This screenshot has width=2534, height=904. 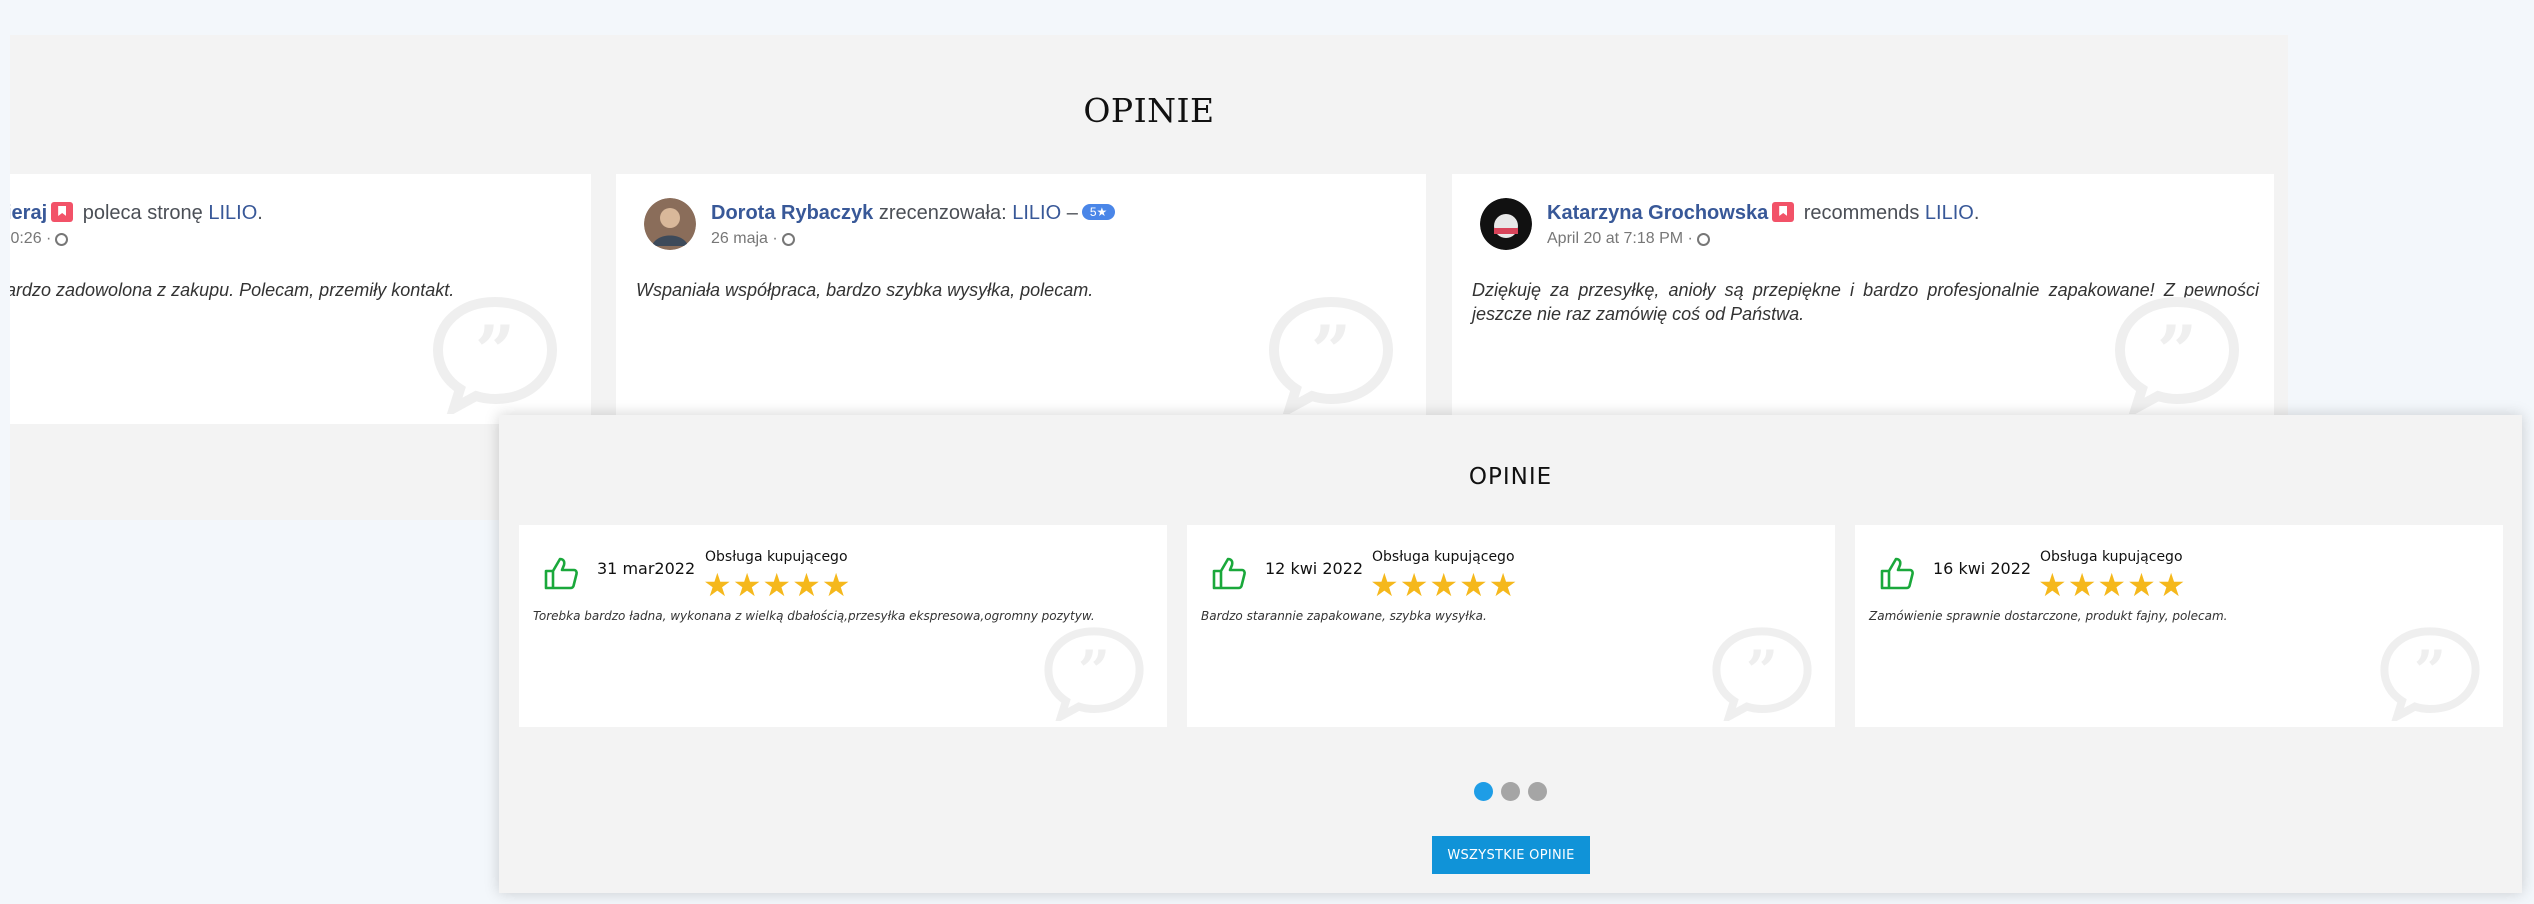 I want to click on review-date: 16 kwi 2022, so click(x=1982, y=568).